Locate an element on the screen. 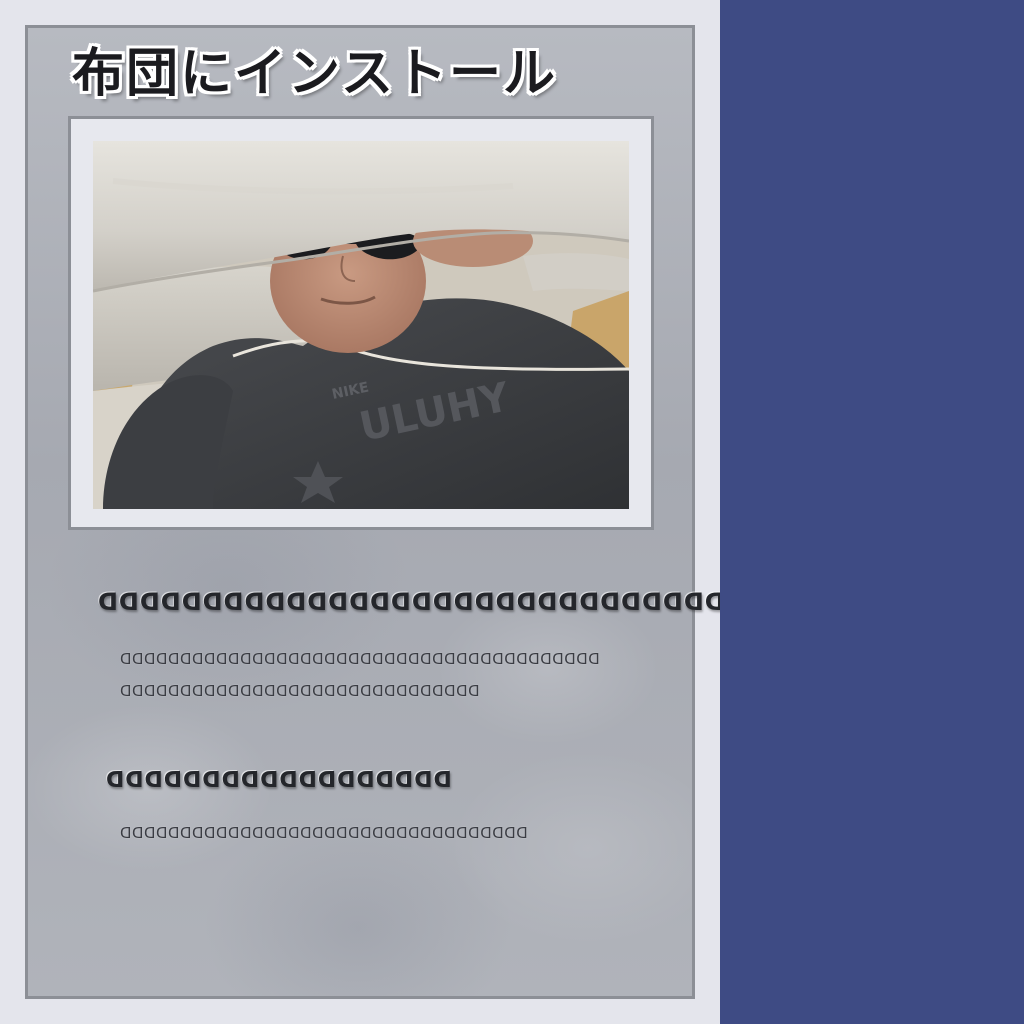 The image size is (1024, 1024). section-2-line-1: ꓷꓷꓷꓷꓷꓷꓷꓷꓷꓷꓷꓷꓷꓷꓷꓷꓷꓷꓷꓷꓷꓷꓷꓷꓷꓷꓷꓷꓷꓷꓷꓷꓷꓷ is located at coordinates (324, 833).